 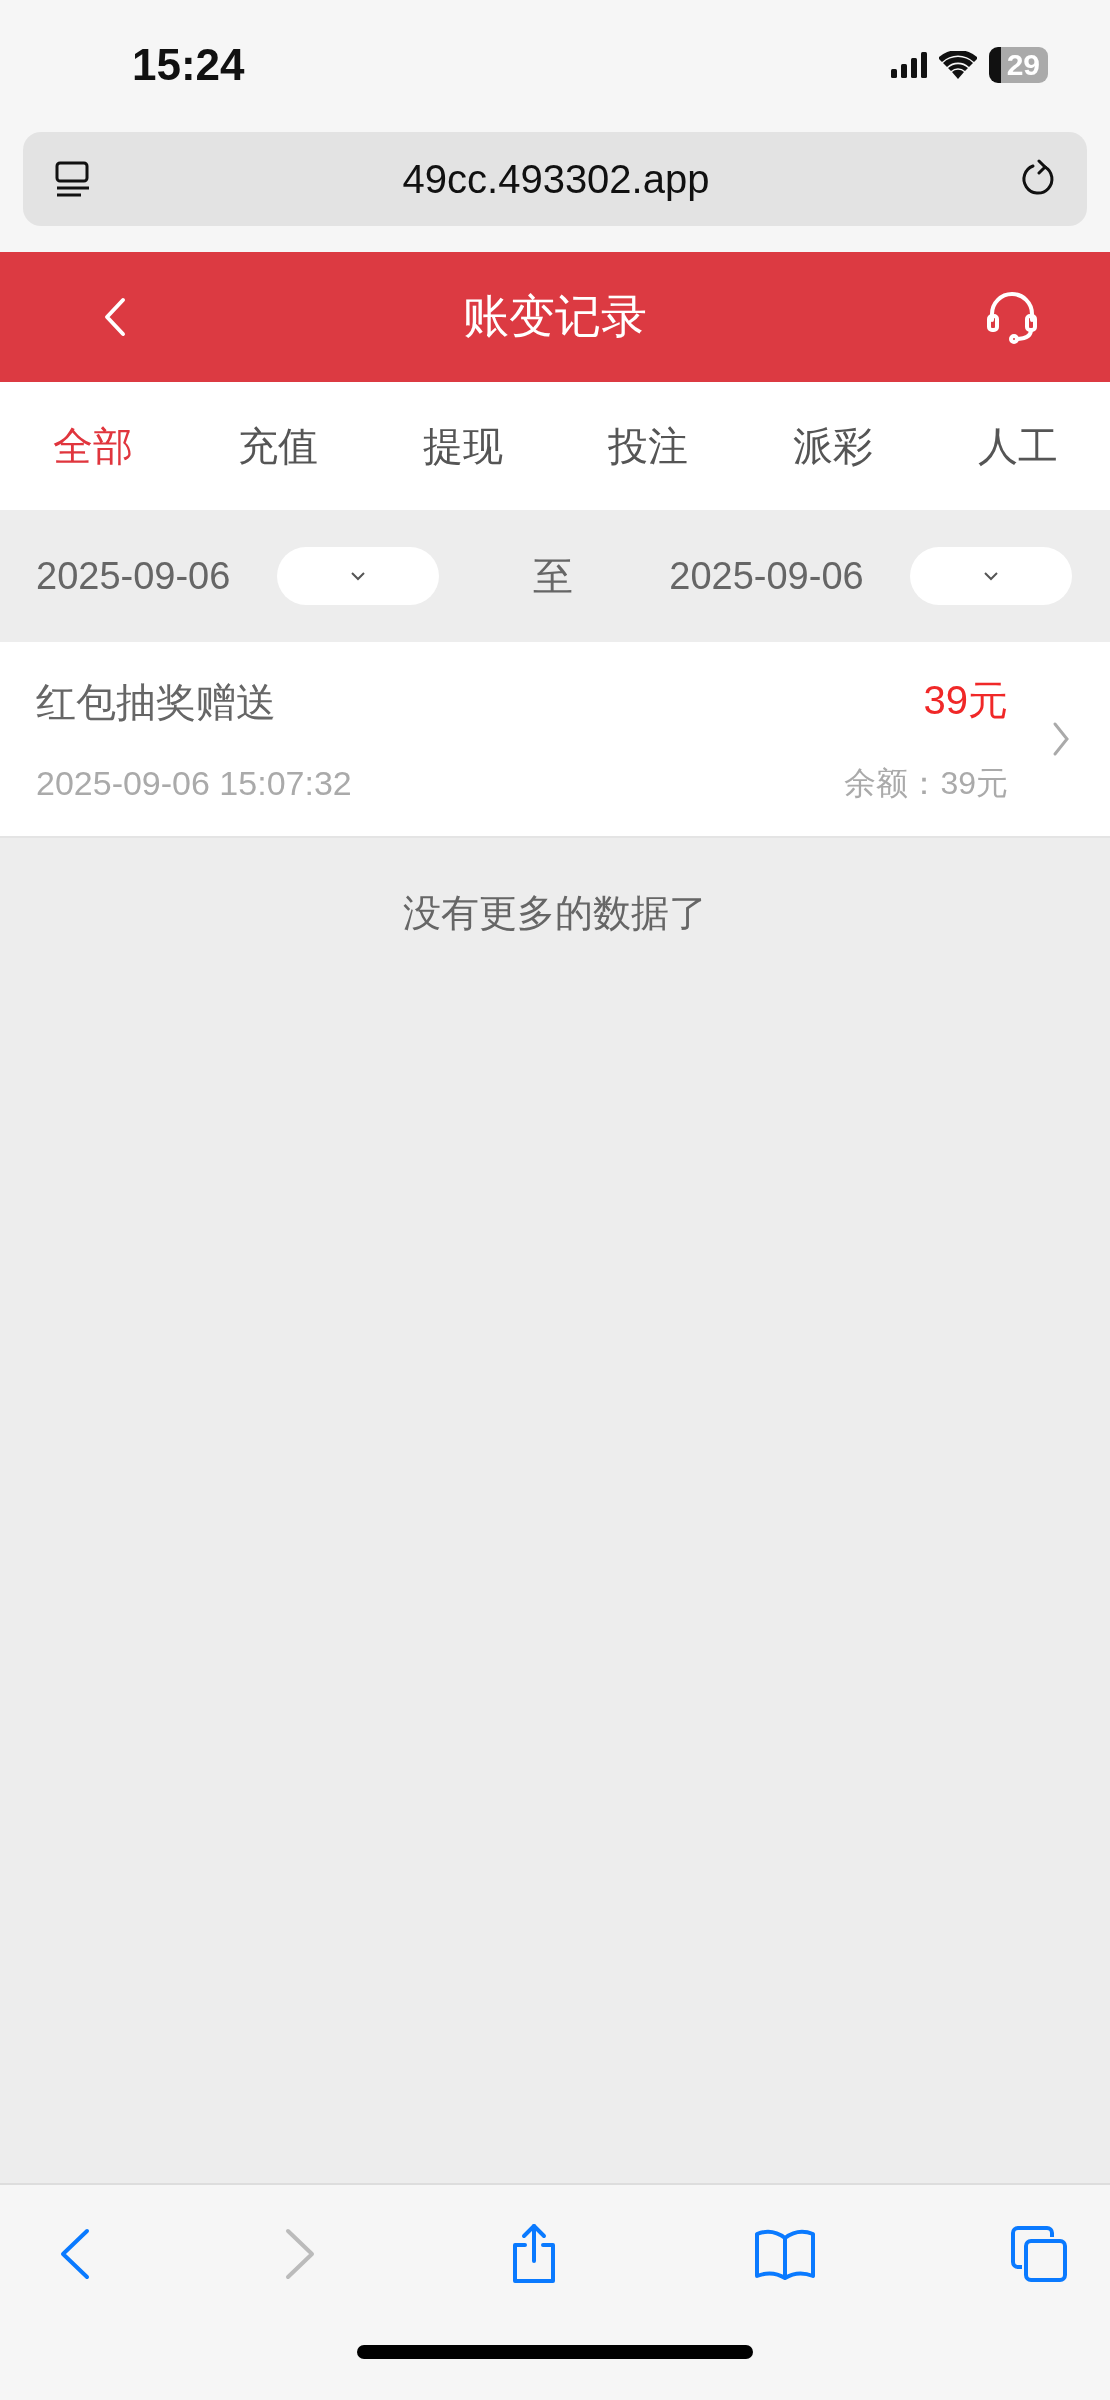 What do you see at coordinates (784, 2254) in the screenshot?
I see `bookmarks-icon` at bounding box center [784, 2254].